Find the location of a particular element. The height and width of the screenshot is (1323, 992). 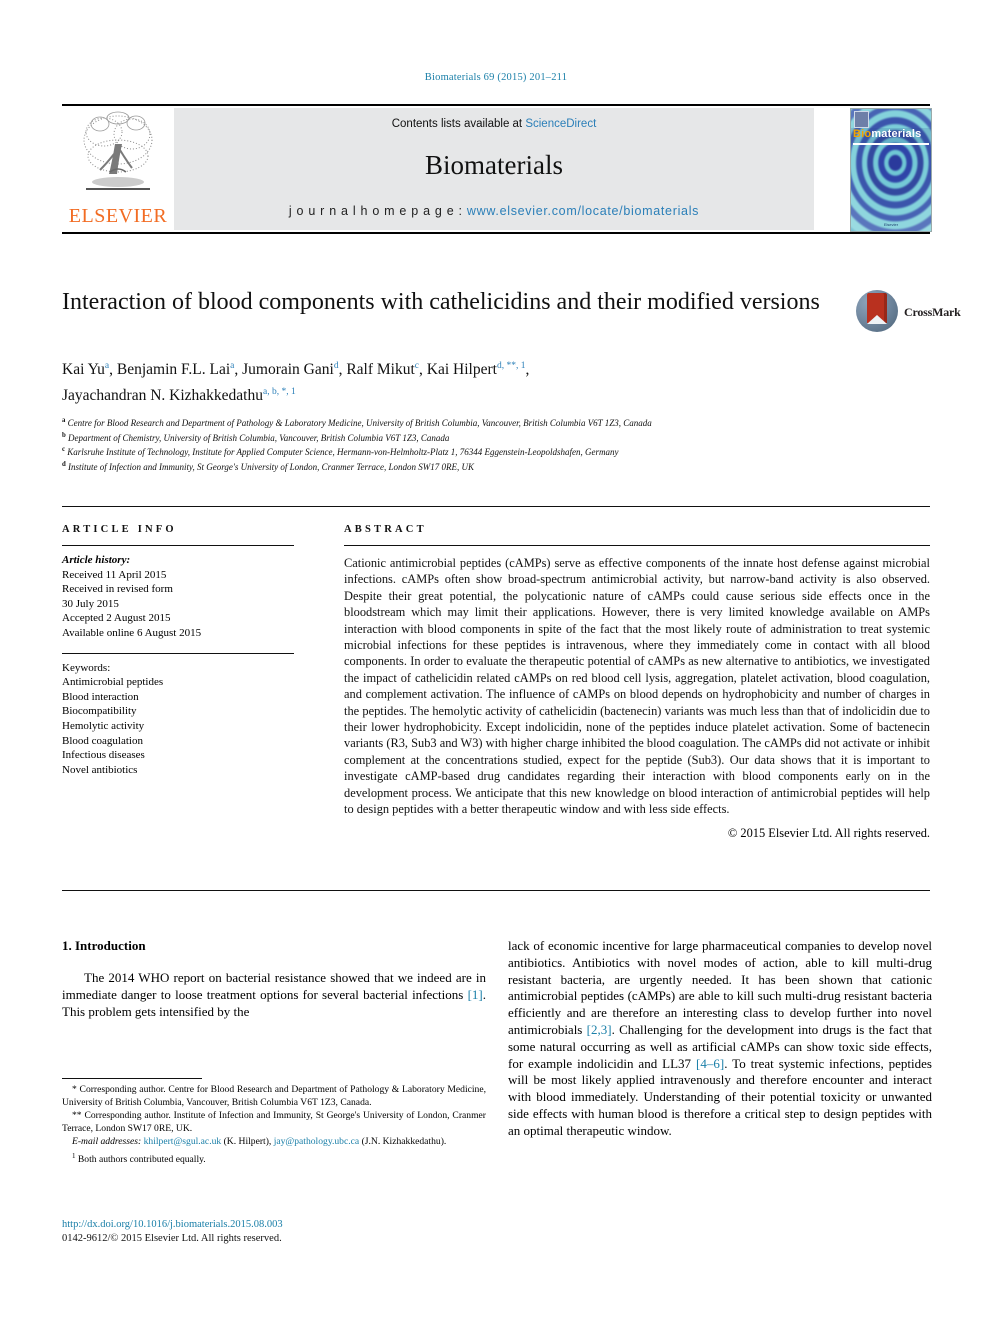

section-heading-introduction: 1. Introduction is located at coordinates (104, 945).